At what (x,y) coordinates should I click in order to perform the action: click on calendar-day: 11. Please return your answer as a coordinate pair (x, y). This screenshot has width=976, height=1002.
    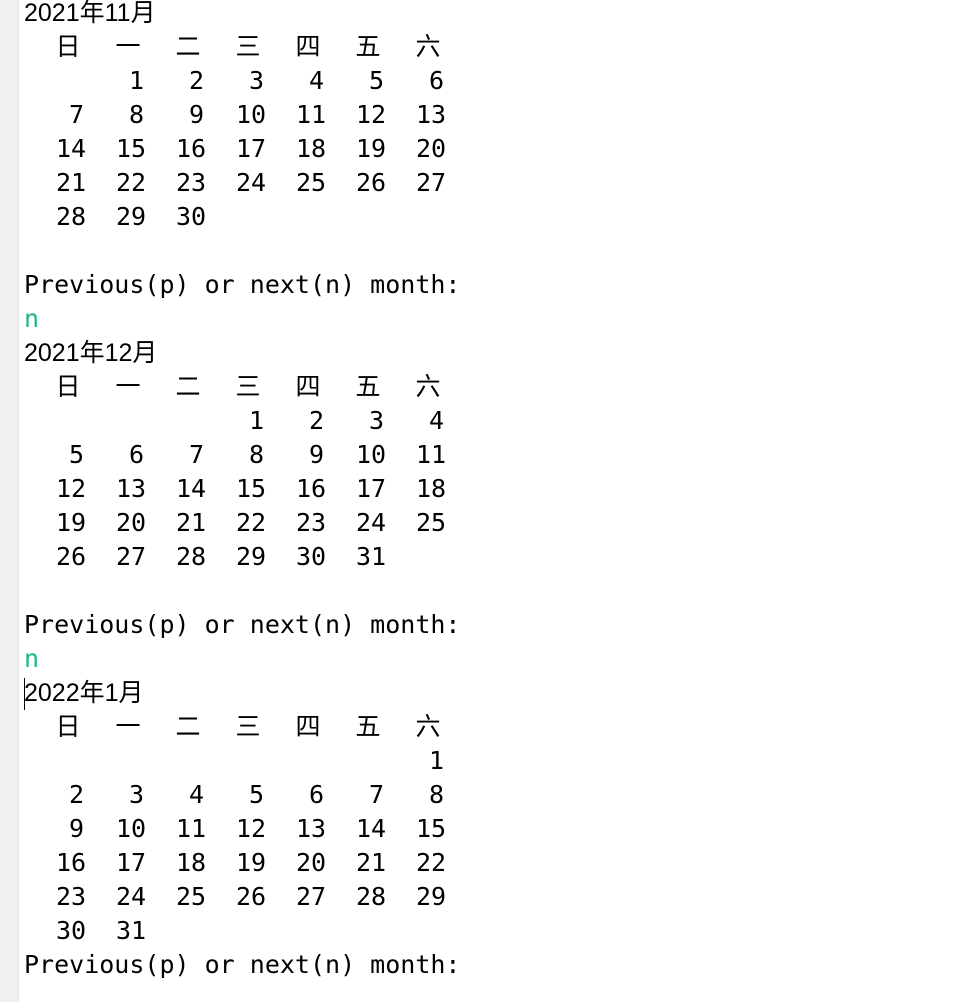
    Looking at the image, I should click on (311, 114).